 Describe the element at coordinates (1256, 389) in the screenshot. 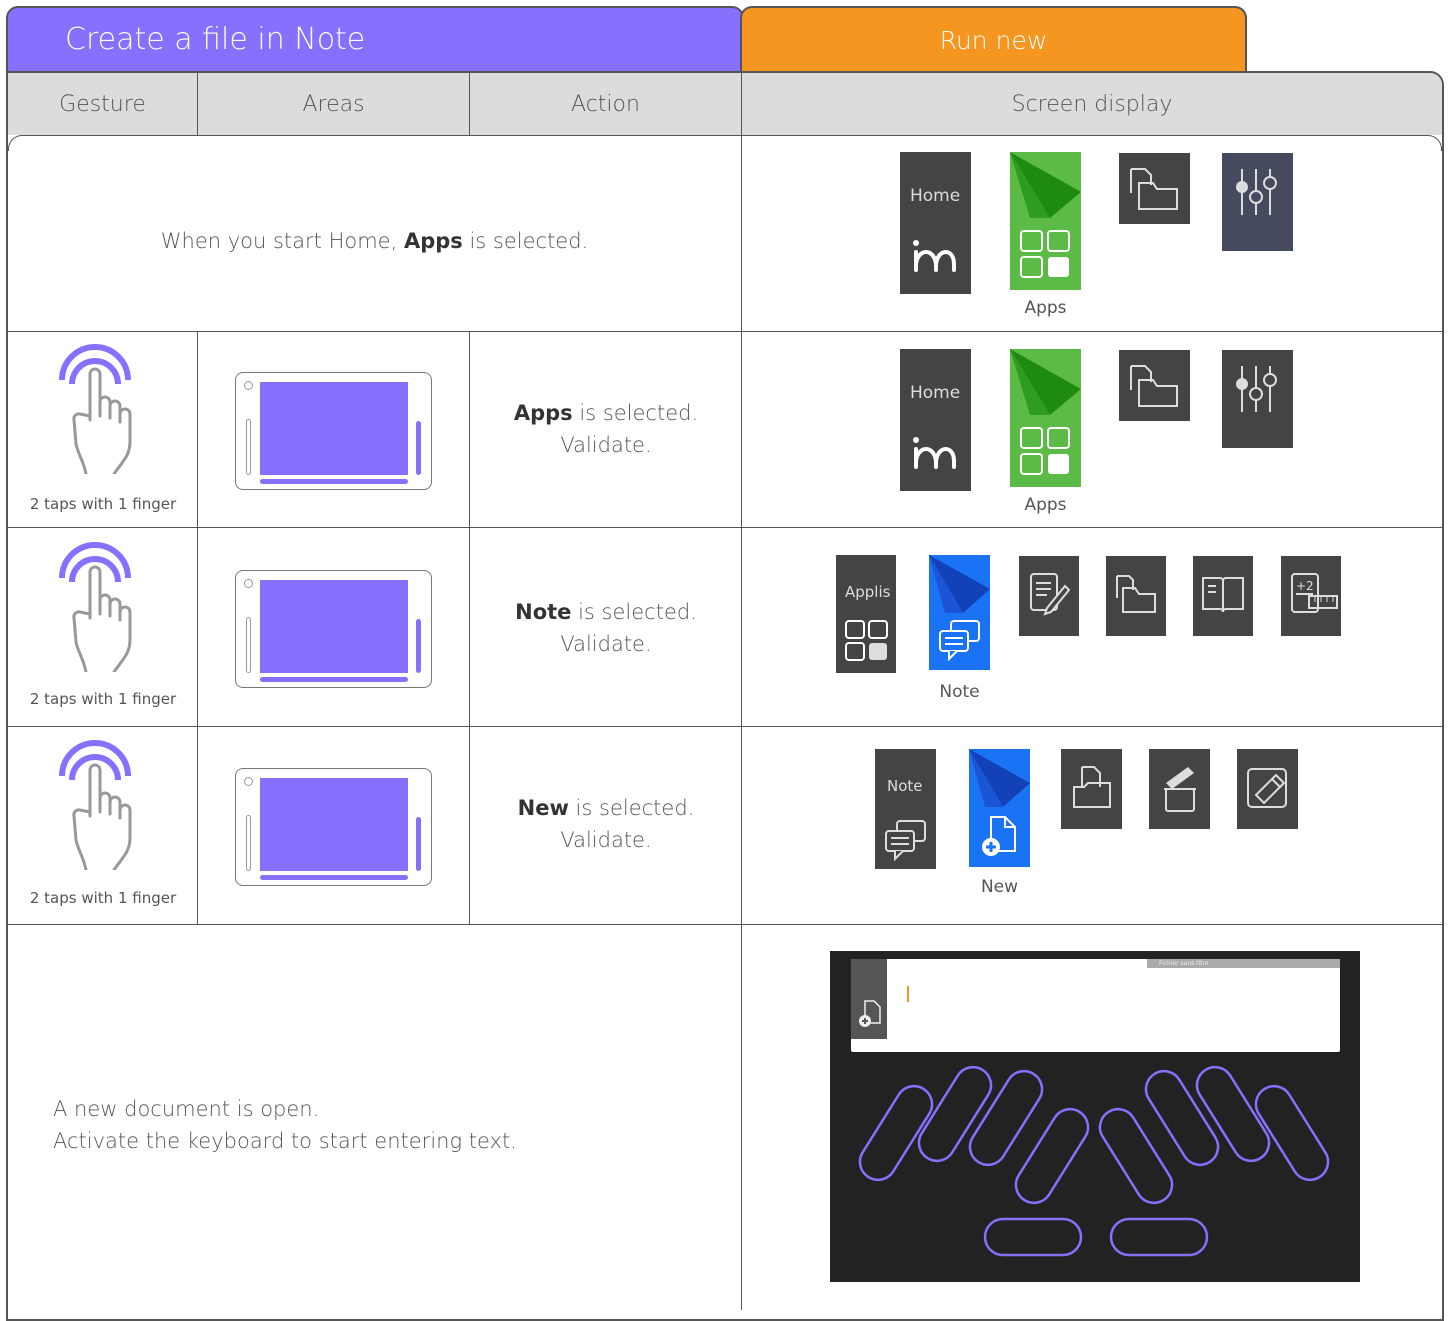

I see `sliders-icon` at that location.